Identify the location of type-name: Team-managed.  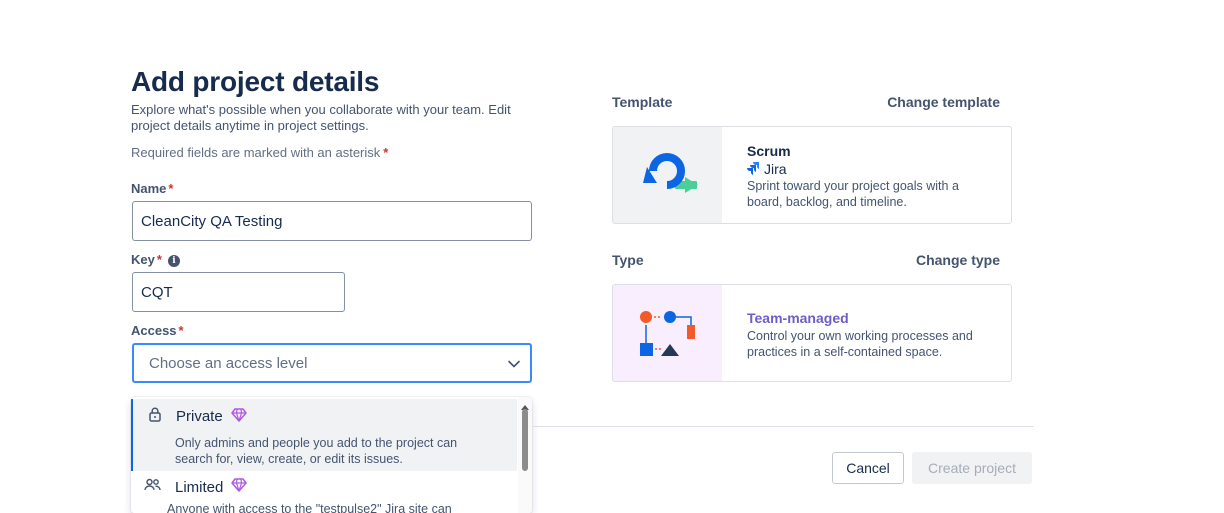
(798, 318).